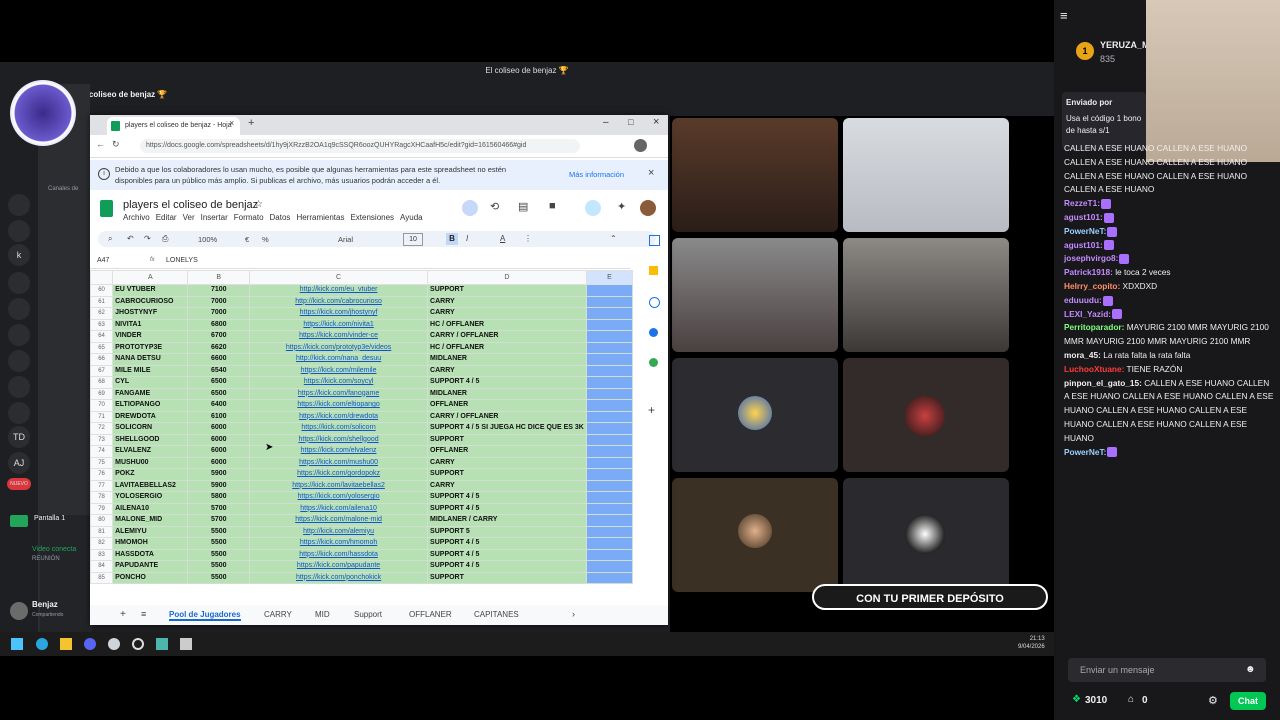  Describe the element at coordinates (265, 239) in the screenshot. I see `percent-icon: %` at that location.